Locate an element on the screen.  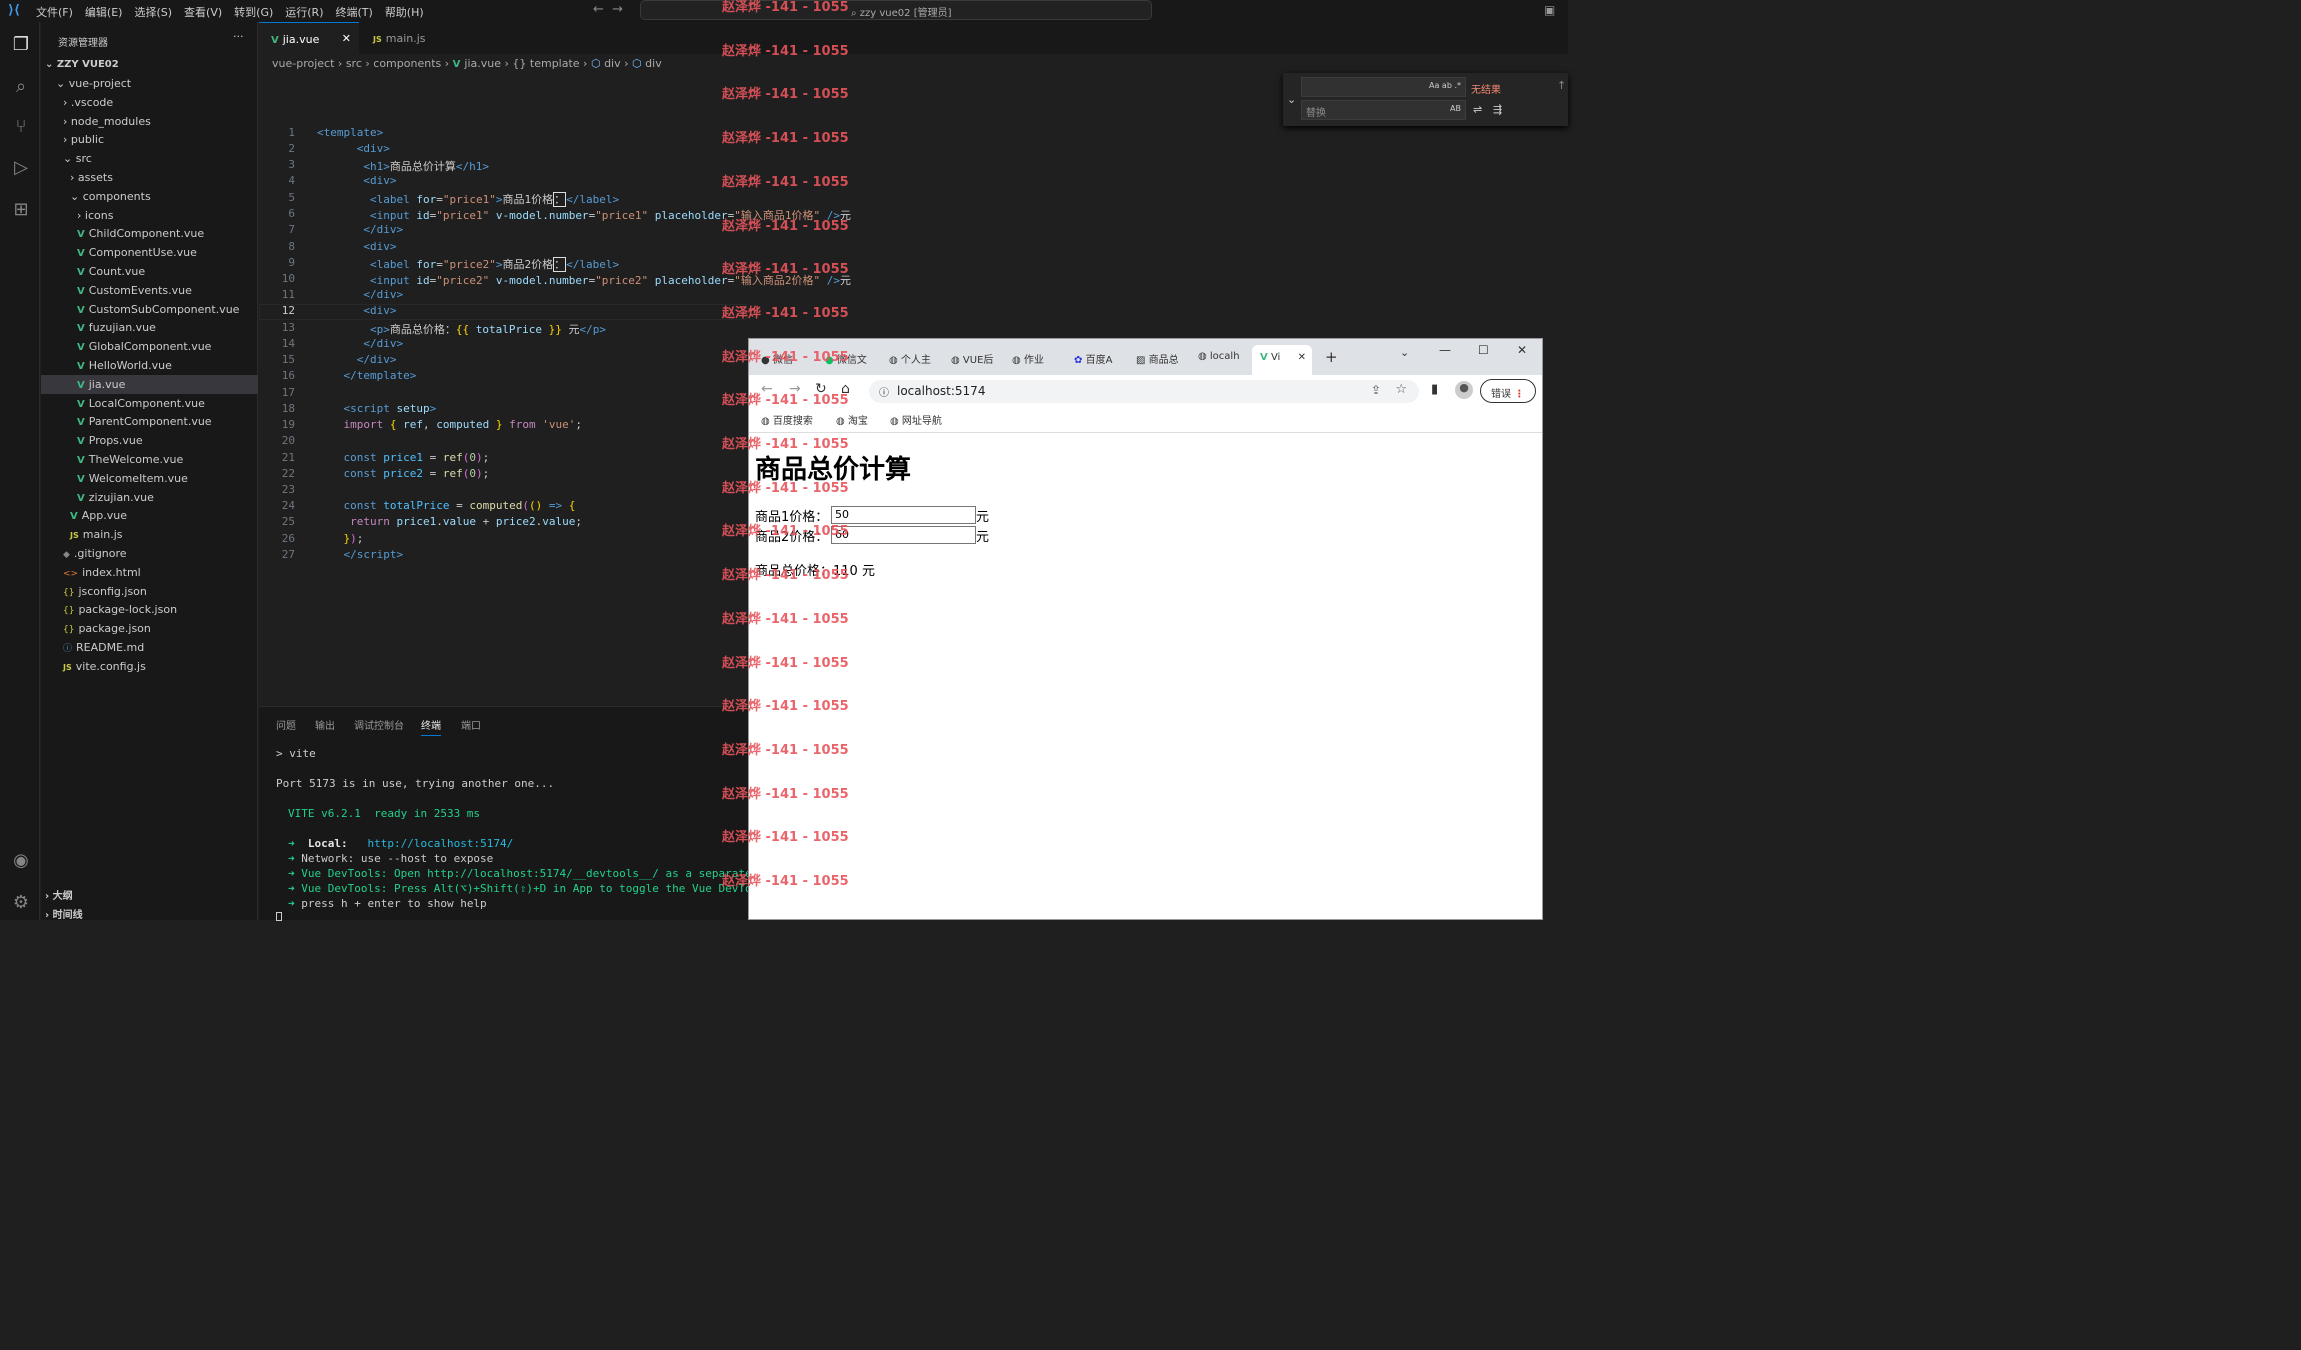
regex-icon: .* is located at coordinates (1457, 85).